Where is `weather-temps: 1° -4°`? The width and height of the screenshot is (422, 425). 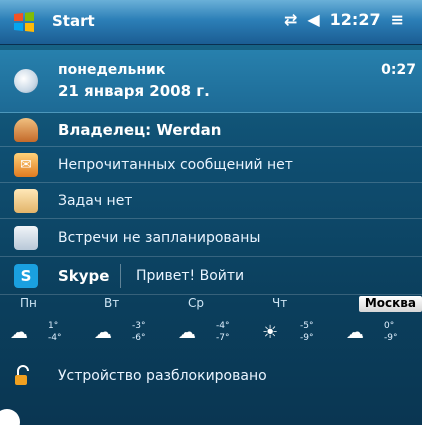
weather-temps: 1° -4° is located at coordinates (54, 332).